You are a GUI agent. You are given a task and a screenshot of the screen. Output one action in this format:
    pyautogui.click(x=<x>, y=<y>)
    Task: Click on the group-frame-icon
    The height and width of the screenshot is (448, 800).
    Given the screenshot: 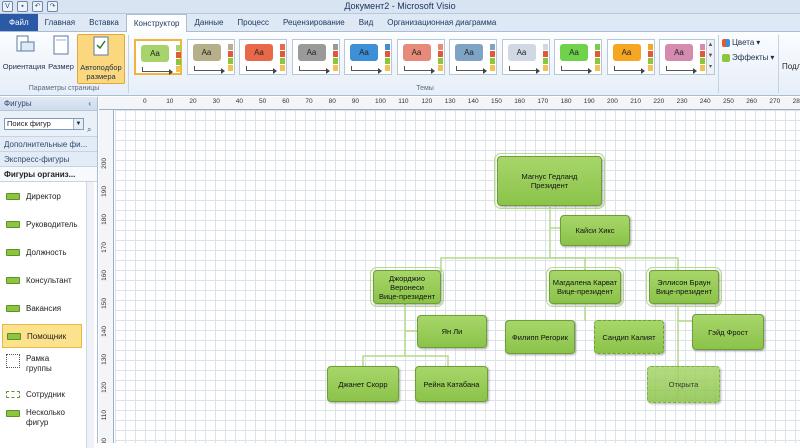 What is the action you would take?
    pyautogui.click(x=13, y=361)
    